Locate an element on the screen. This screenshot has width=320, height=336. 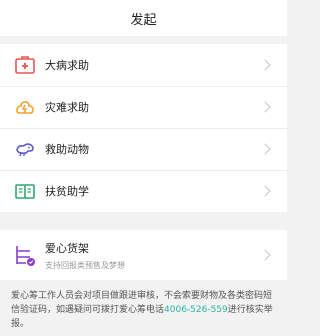
category-row-disaster: 灾难求助 is located at coordinates (143, 107).